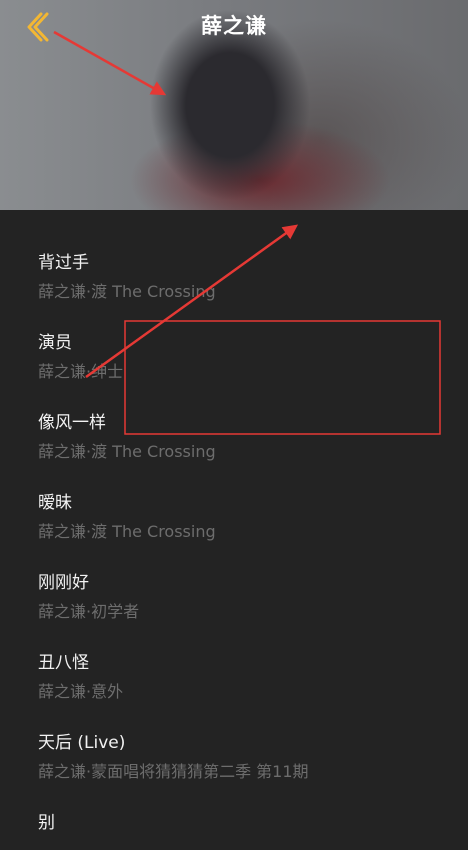  I want to click on song-title: 像风一样, so click(72, 423).